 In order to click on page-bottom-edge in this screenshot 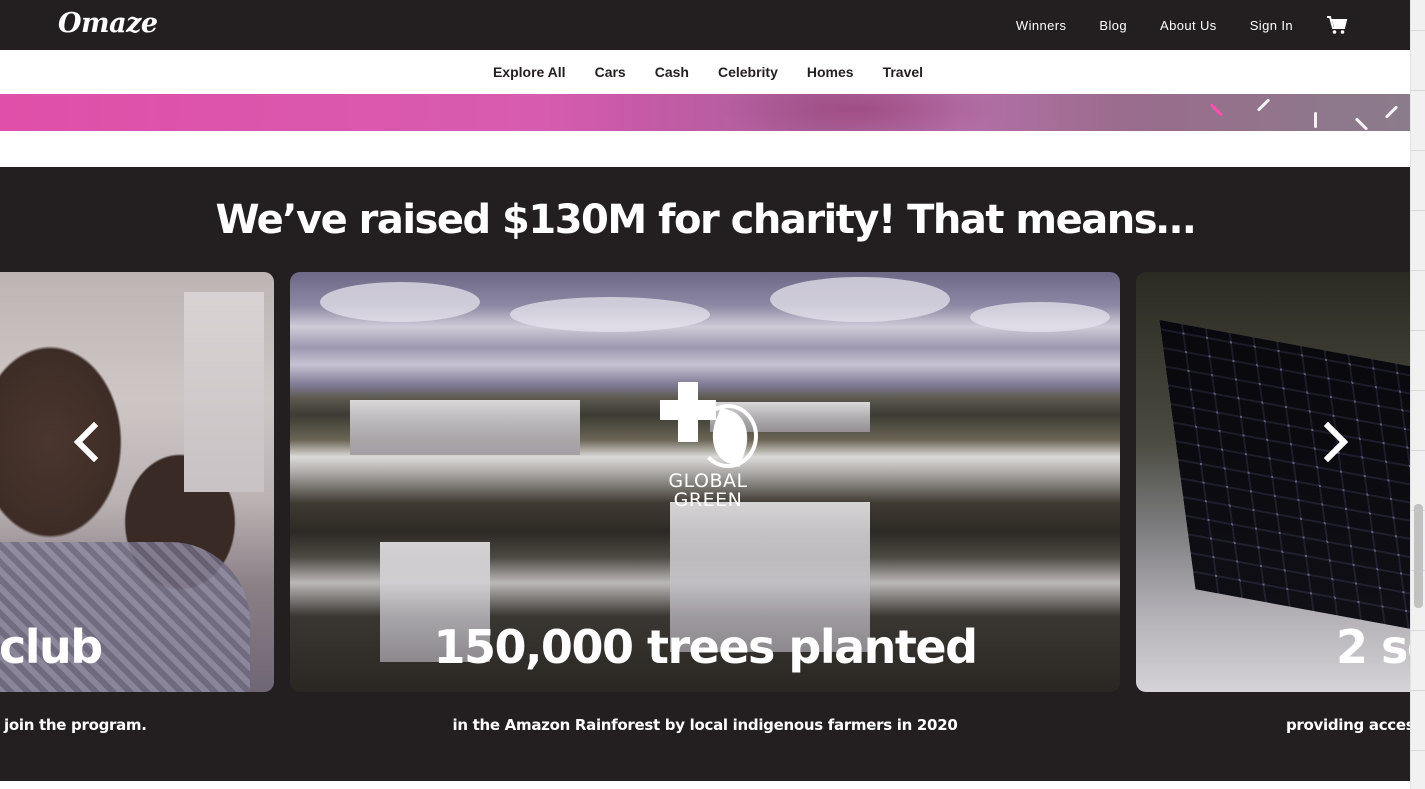, I will do `click(705, 785)`.